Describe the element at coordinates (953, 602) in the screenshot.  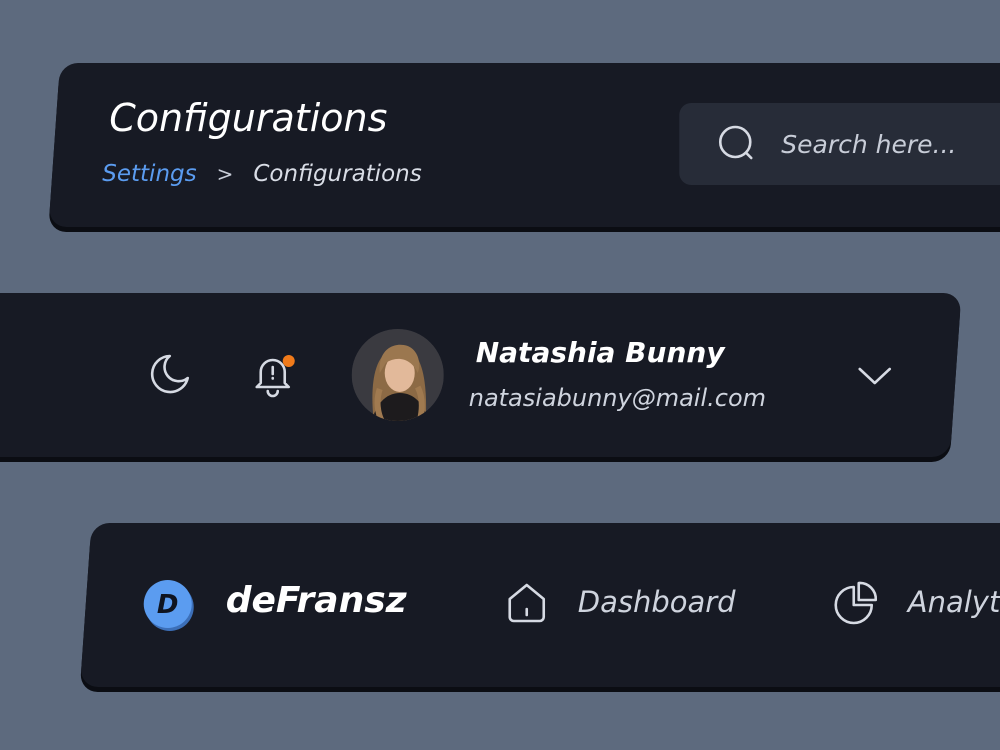
I see `nav-label: Analyt` at that location.